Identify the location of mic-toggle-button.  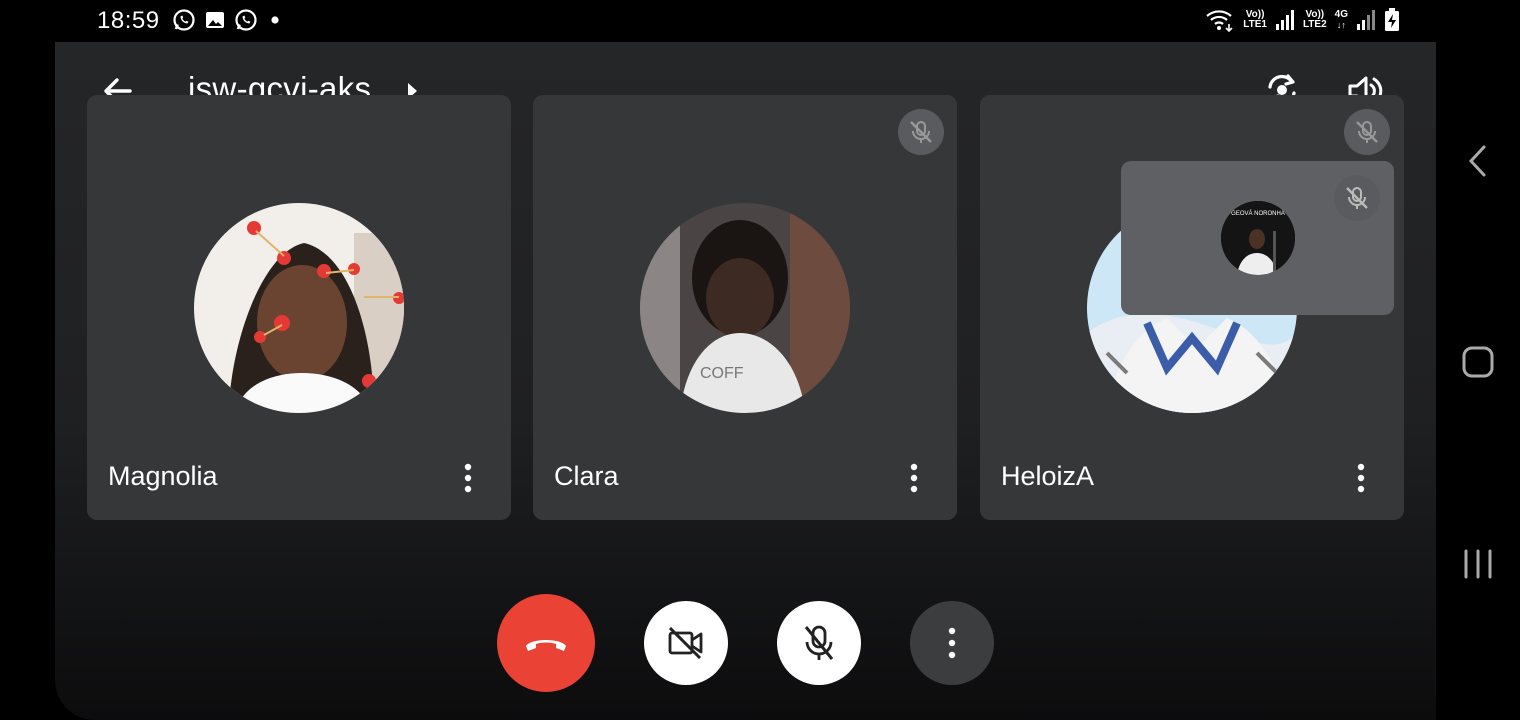
(819, 643).